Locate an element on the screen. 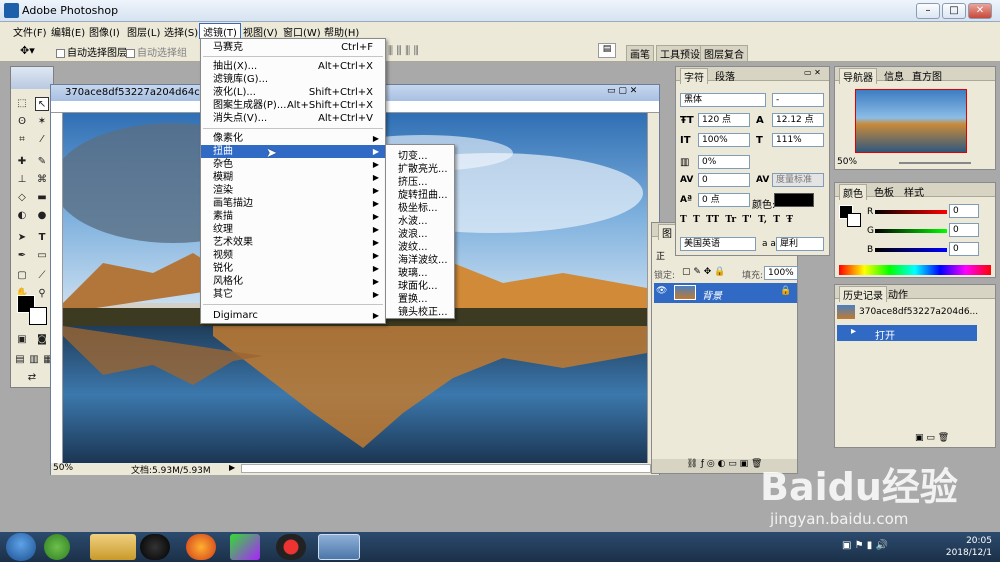  history-state-row: ▸ 打开 is located at coordinates (907, 333).